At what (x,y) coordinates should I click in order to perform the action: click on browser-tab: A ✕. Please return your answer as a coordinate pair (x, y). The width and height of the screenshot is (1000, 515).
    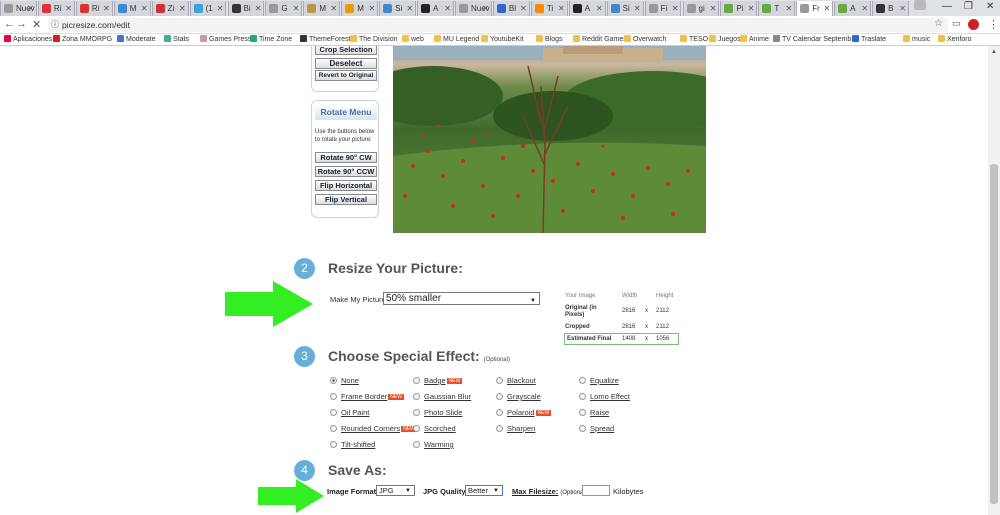
    Looking at the image, I should click on (587, 8).